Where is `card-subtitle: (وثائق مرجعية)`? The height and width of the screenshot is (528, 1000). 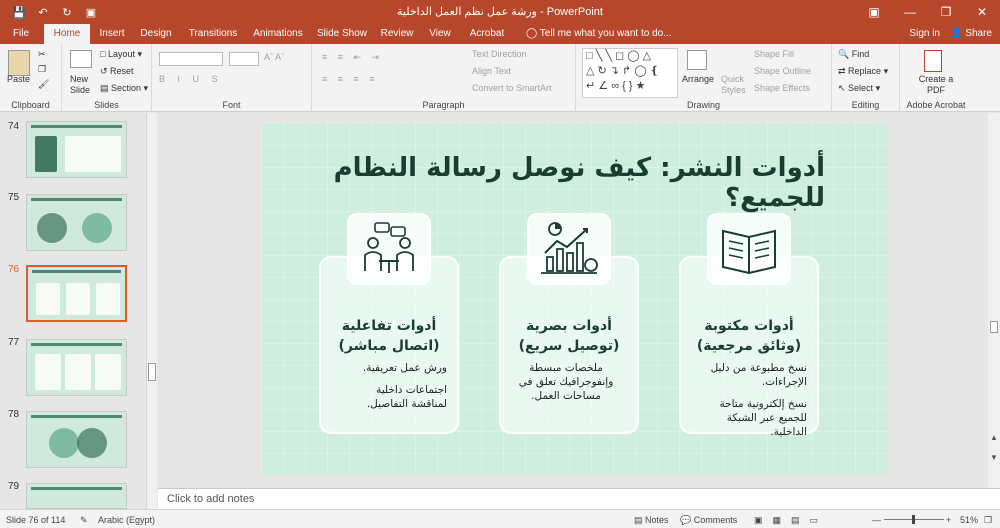
card-subtitle: (وثائق مرجعية) is located at coordinates (749, 346).